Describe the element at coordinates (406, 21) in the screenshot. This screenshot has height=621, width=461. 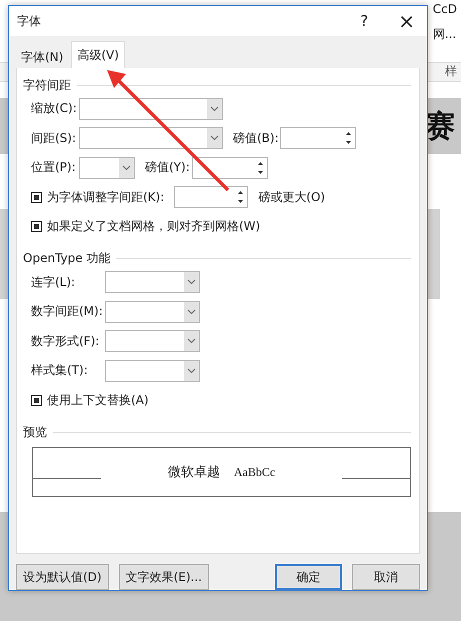
I see `close-button: ×` at that location.